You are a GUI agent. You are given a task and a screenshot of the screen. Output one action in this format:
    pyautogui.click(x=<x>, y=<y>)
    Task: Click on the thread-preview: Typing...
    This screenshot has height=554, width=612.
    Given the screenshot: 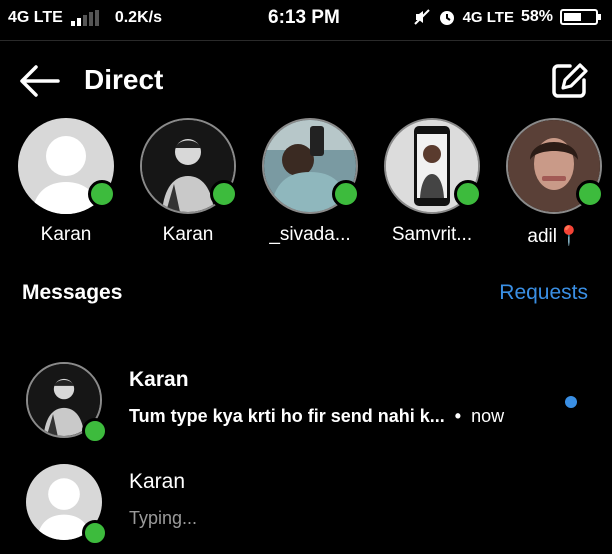 What is the action you would take?
    pyautogui.click(x=163, y=518)
    